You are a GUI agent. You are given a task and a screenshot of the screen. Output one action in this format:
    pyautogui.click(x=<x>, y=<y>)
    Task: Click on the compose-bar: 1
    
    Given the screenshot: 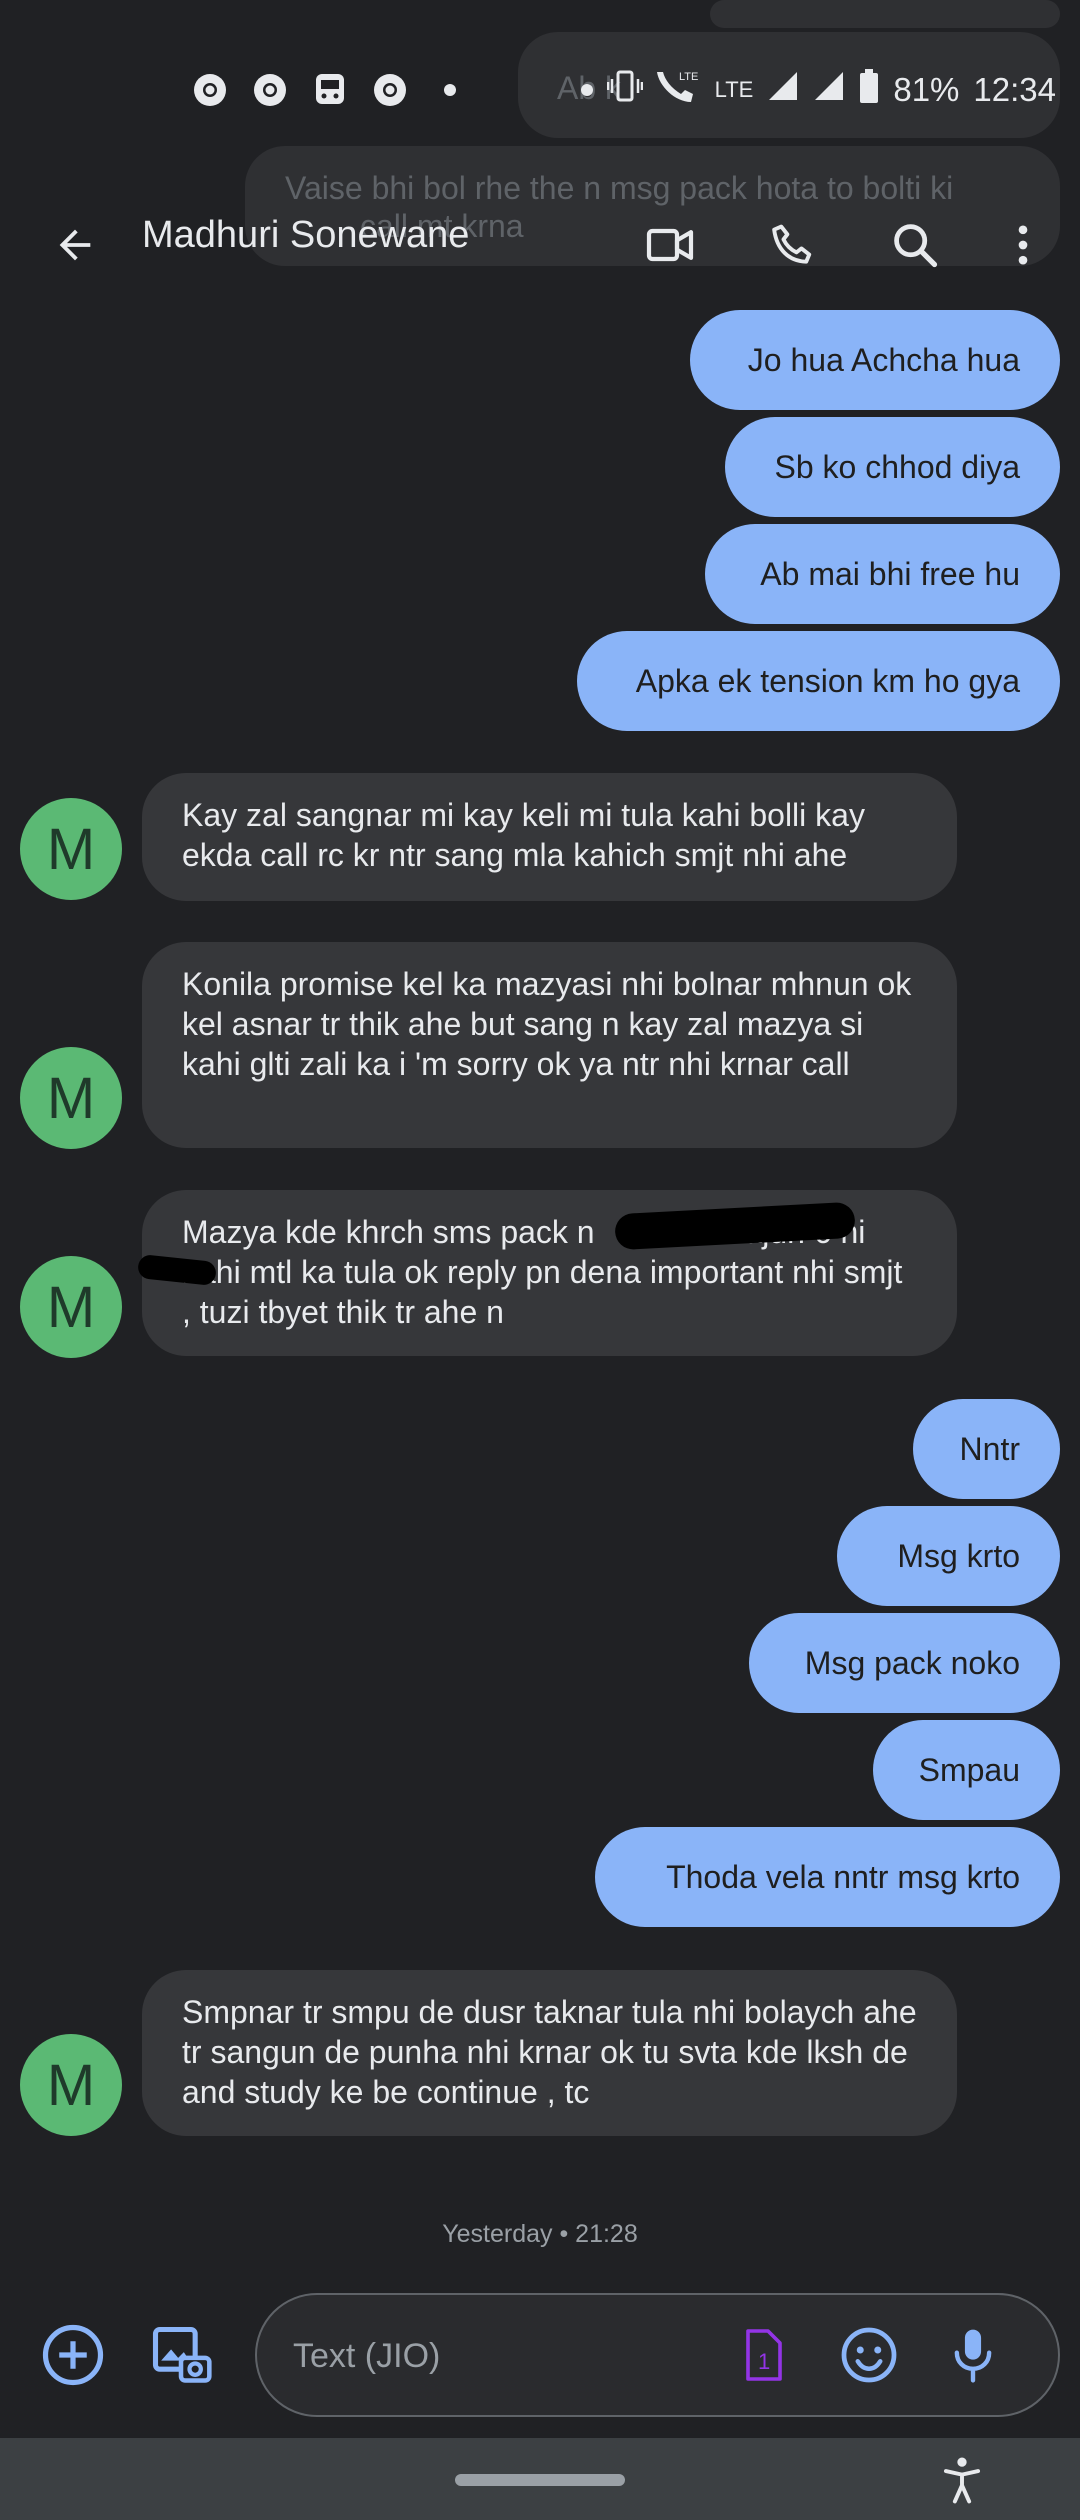 What is the action you would take?
    pyautogui.click(x=540, y=2355)
    